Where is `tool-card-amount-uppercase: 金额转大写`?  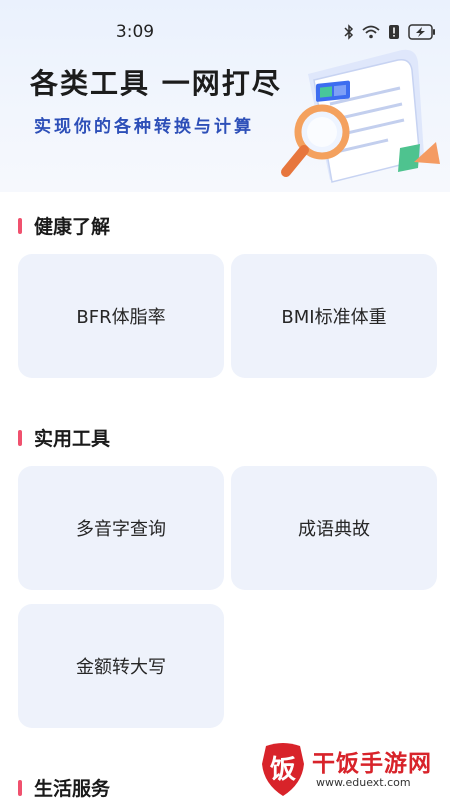 tool-card-amount-uppercase: 金额转大写 is located at coordinates (121, 666).